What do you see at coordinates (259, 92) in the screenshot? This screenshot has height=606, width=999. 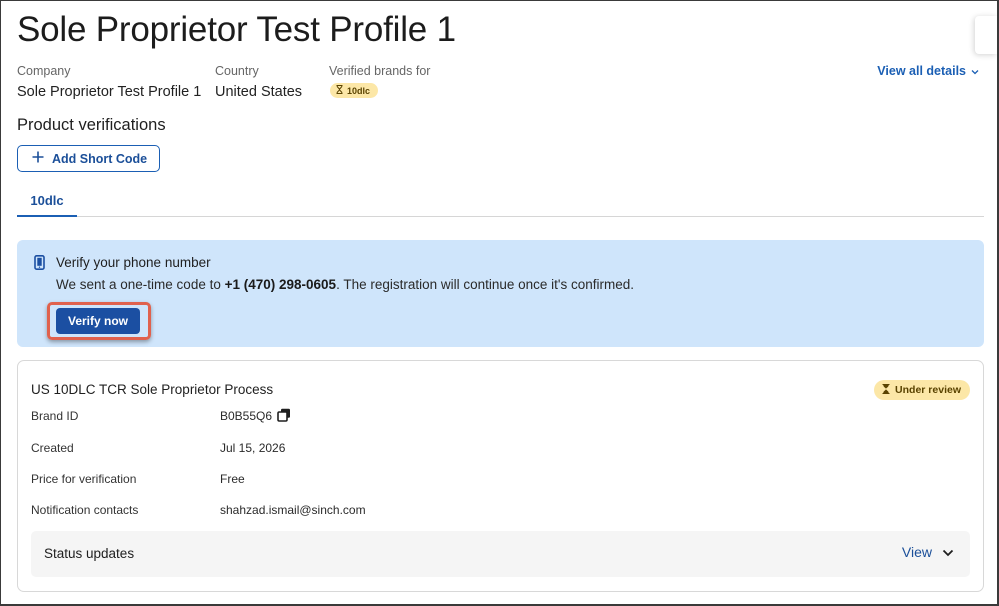 I see `country-value: United States` at bounding box center [259, 92].